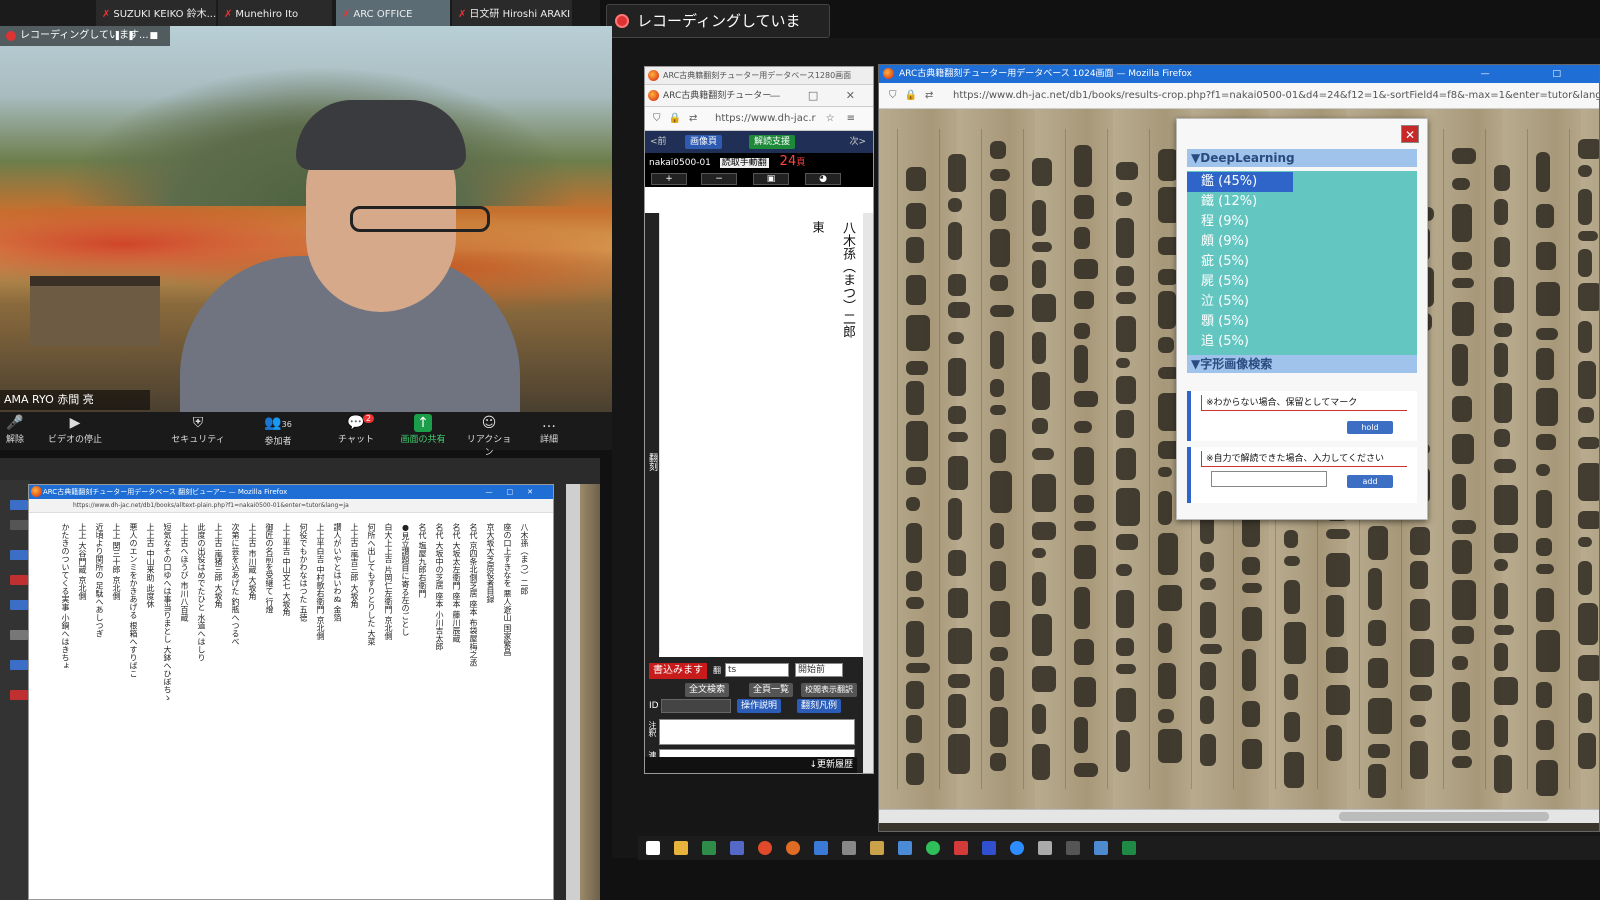  I want to click on chat-button: 💬 2 チャット, so click(356, 429).